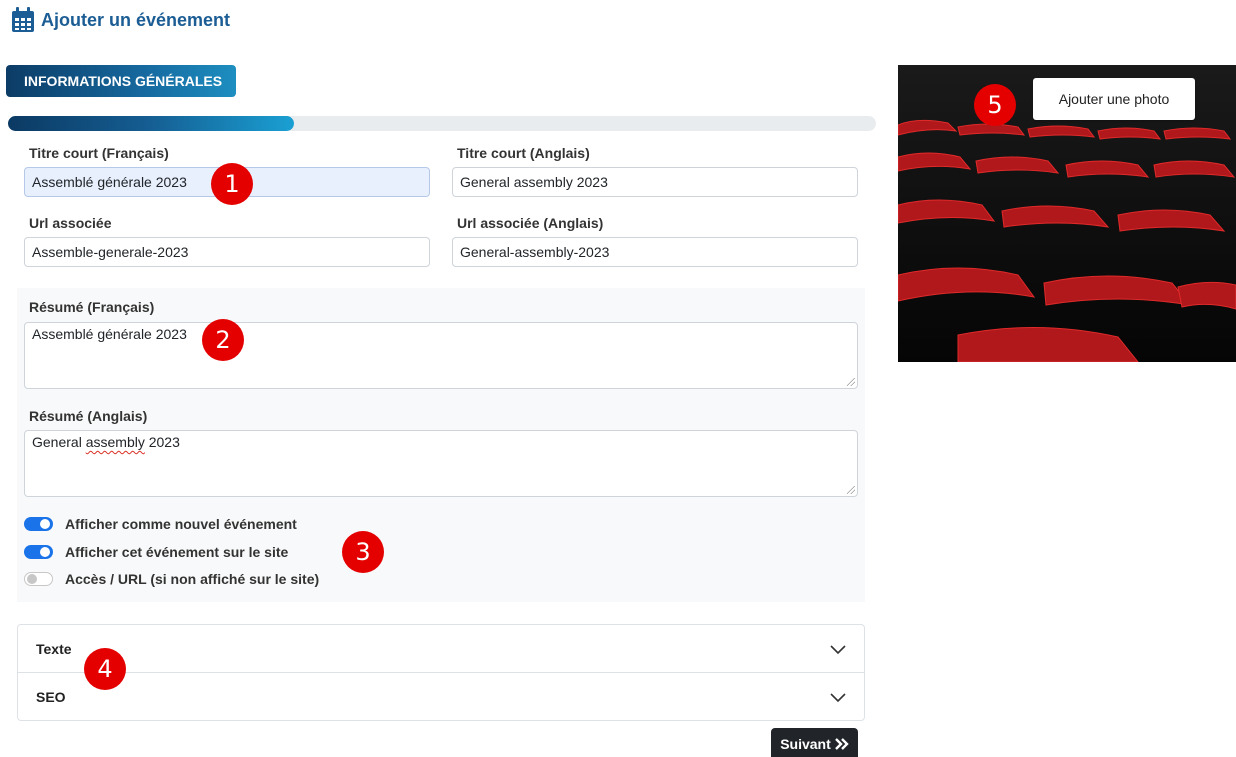 The width and height of the screenshot is (1236, 757). What do you see at coordinates (805, 744) in the screenshot?
I see `next-button-label: Suivant` at bounding box center [805, 744].